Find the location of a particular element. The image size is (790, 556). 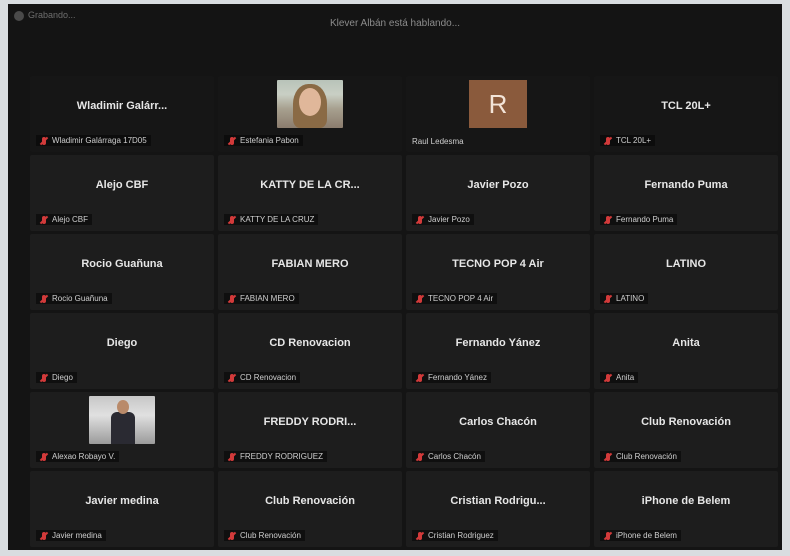

participant-name: Estefania Pabon is located at coordinates (269, 140).